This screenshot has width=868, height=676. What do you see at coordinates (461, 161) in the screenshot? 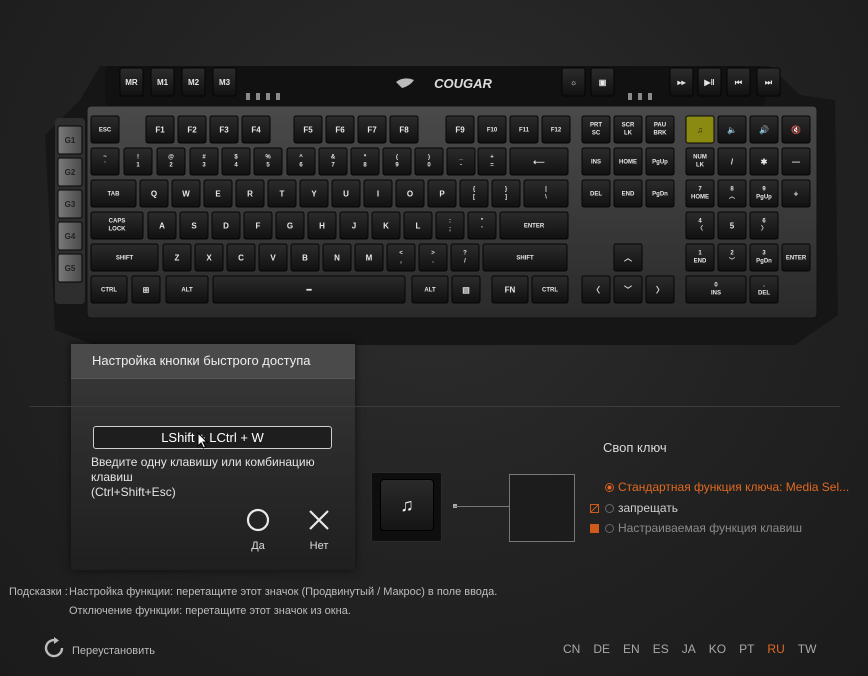
I see `key-11-148: _-` at bounding box center [461, 161].